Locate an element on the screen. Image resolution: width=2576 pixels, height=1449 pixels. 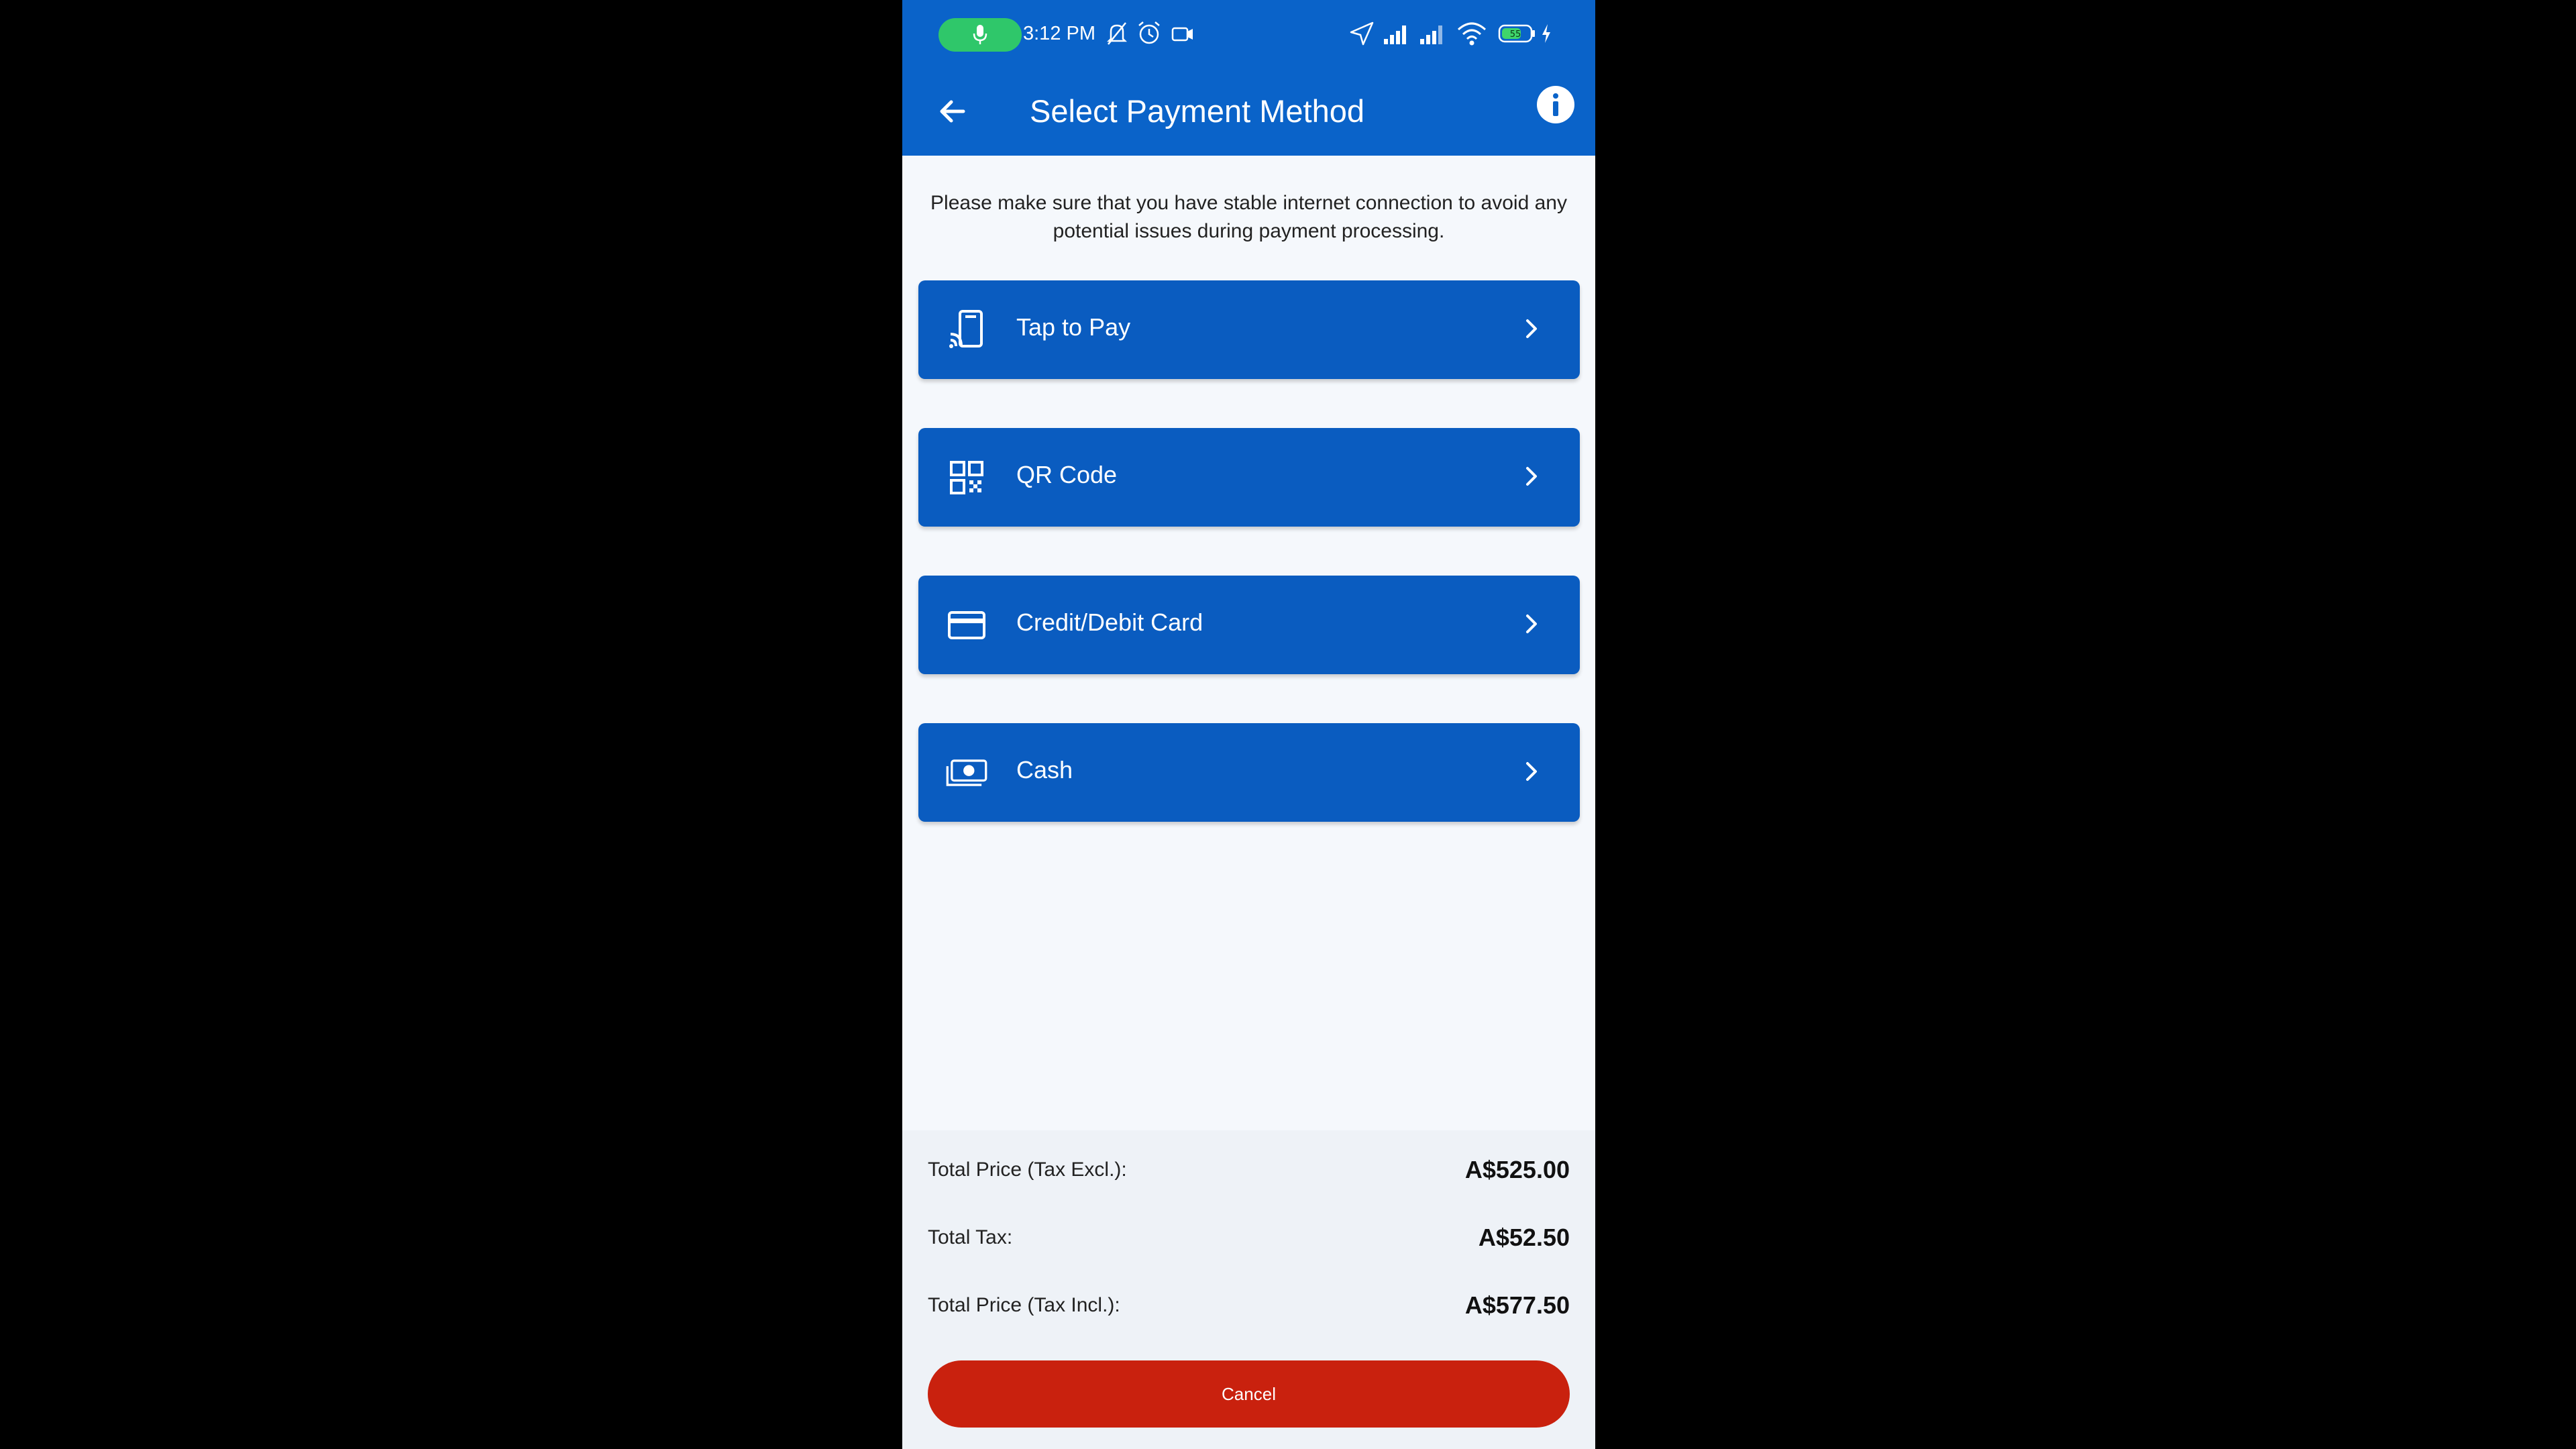
credit-card-icon is located at coordinates (966, 625).